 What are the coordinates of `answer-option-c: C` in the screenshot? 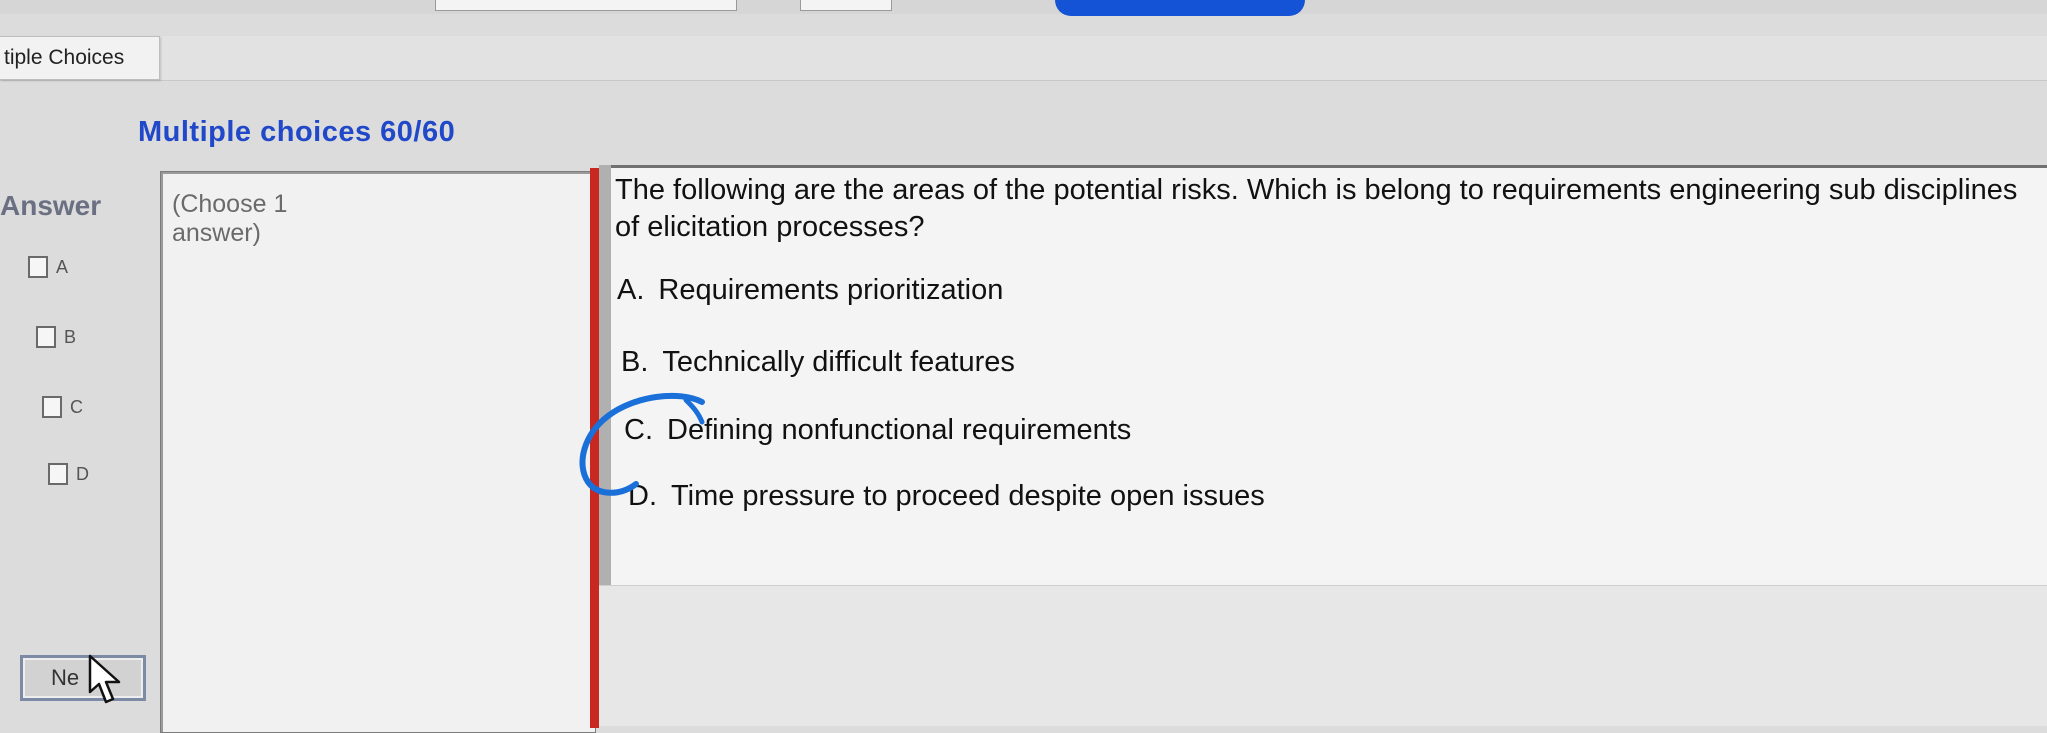 It's located at (62, 407).